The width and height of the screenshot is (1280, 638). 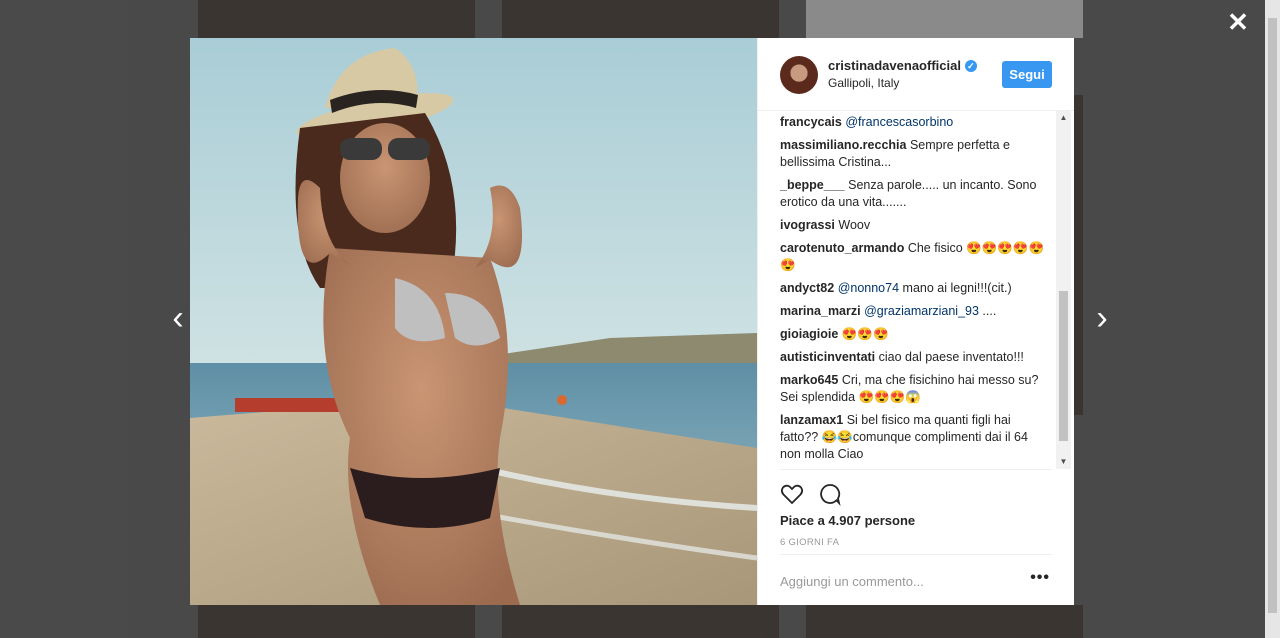 I want to click on comment-username: gioiagioie, so click(x=809, y=334).